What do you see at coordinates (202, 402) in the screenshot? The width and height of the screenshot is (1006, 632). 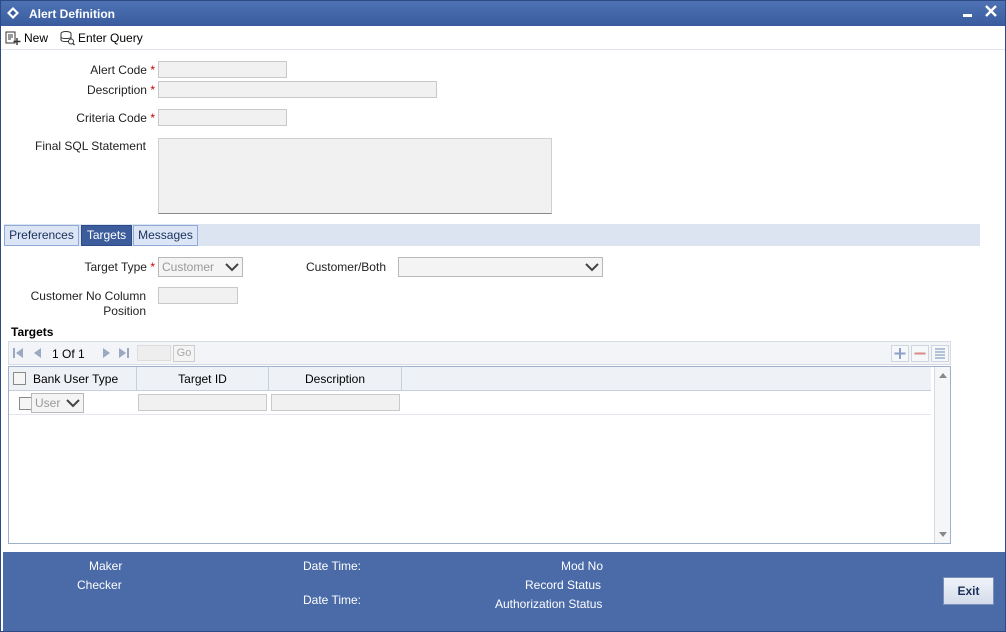 I see `target-id-input` at bounding box center [202, 402].